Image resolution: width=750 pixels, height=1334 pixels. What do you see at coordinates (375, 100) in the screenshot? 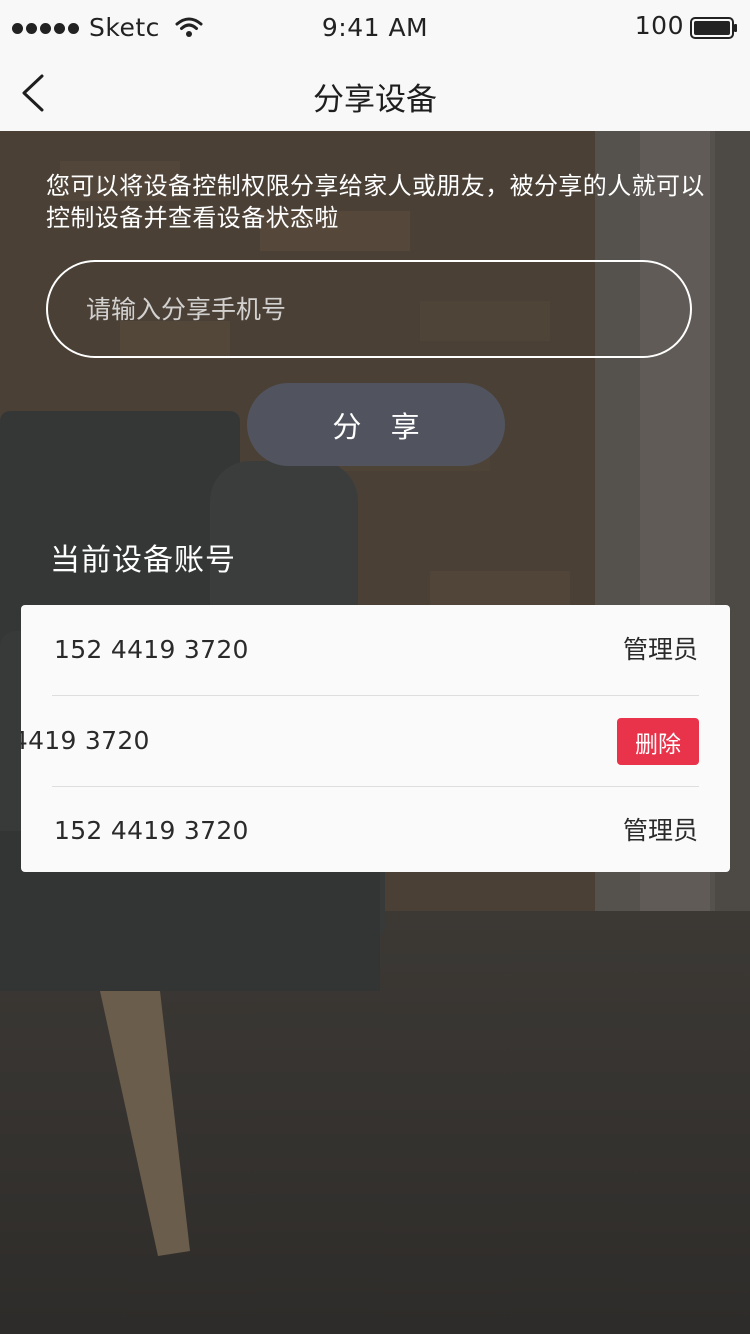
I see `page-title: 分享设备` at bounding box center [375, 100].